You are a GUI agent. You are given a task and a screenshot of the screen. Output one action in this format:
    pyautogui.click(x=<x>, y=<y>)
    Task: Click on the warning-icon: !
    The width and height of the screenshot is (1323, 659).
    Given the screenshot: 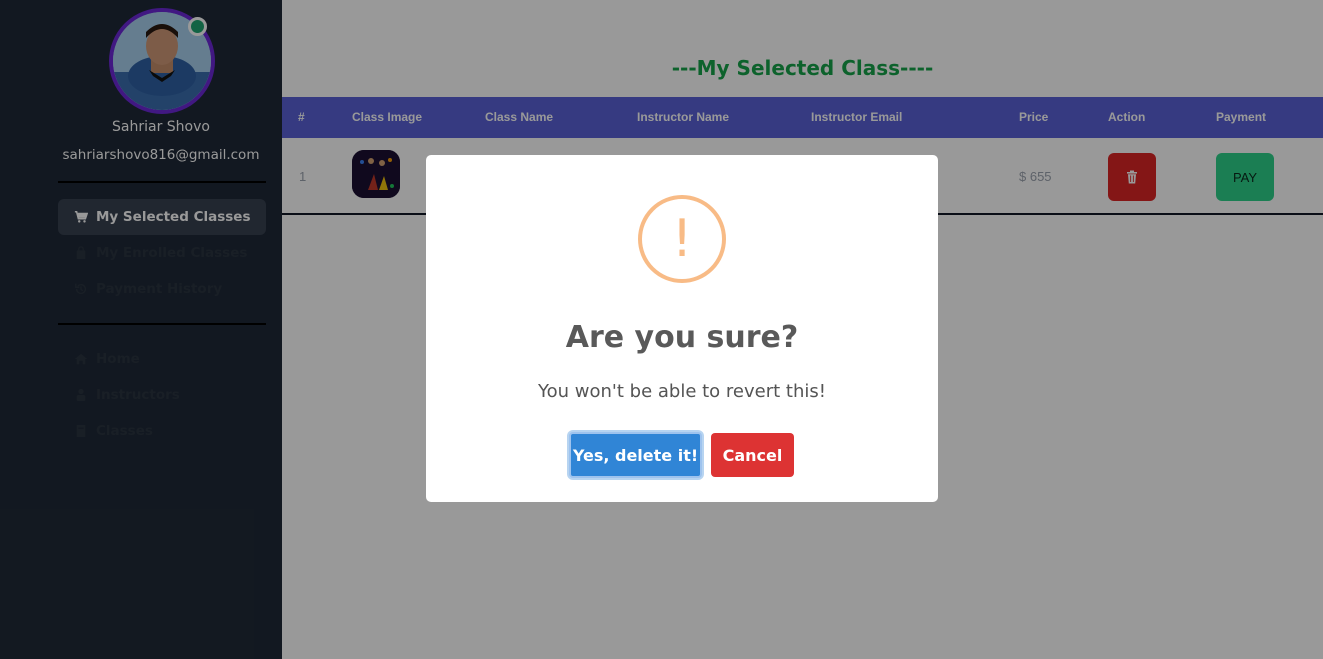 What is the action you would take?
    pyautogui.click(x=682, y=239)
    